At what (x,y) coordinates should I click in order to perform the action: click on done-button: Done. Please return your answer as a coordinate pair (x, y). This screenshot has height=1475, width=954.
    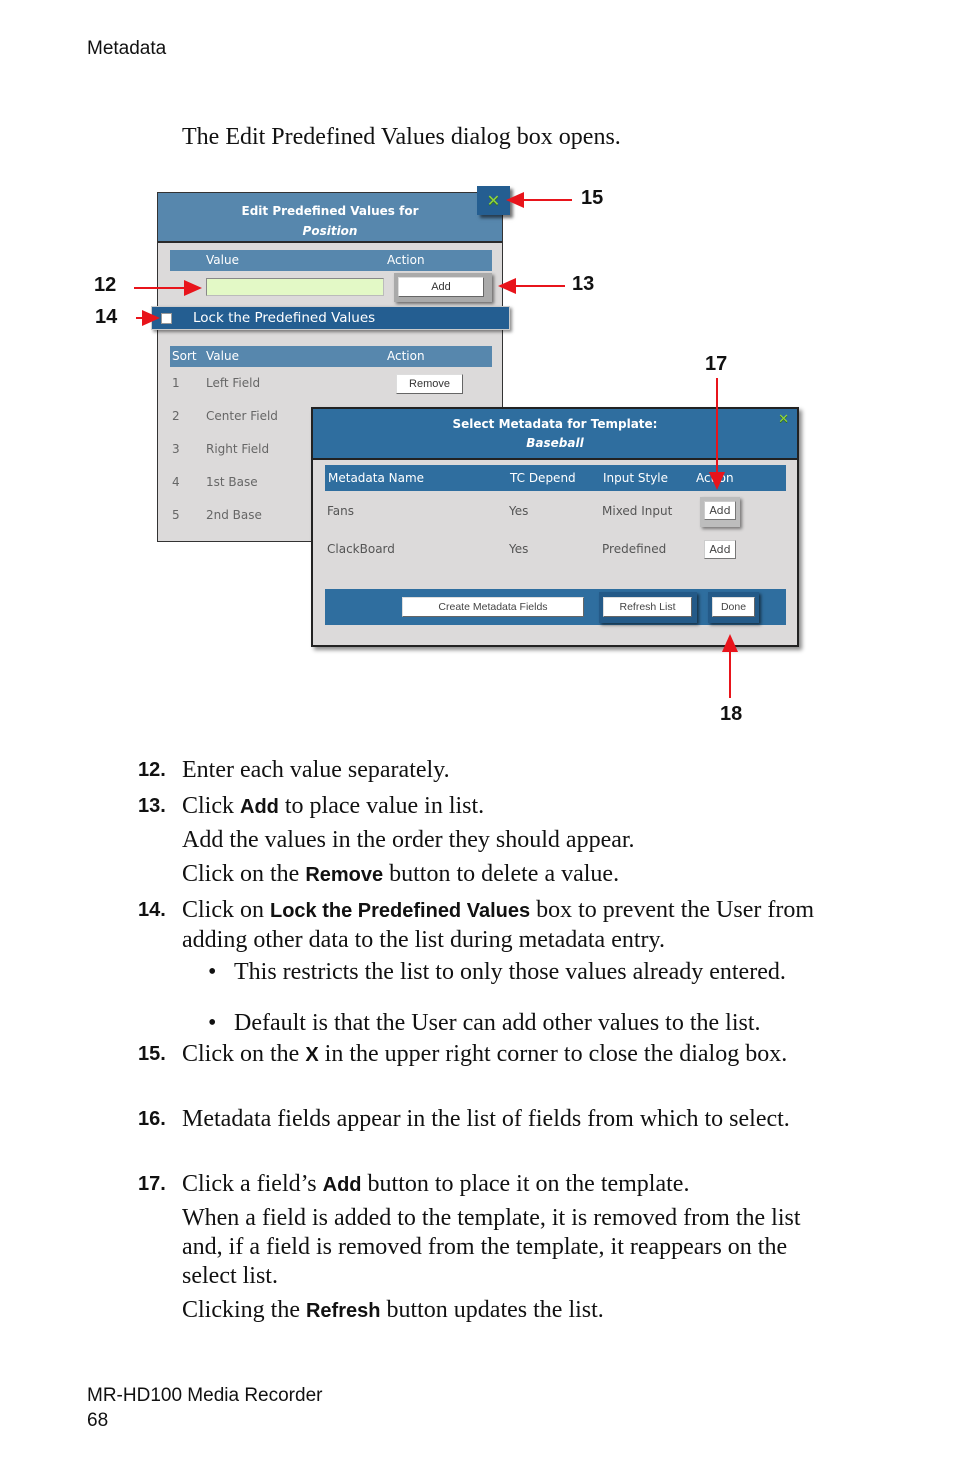
    Looking at the image, I should click on (733, 607).